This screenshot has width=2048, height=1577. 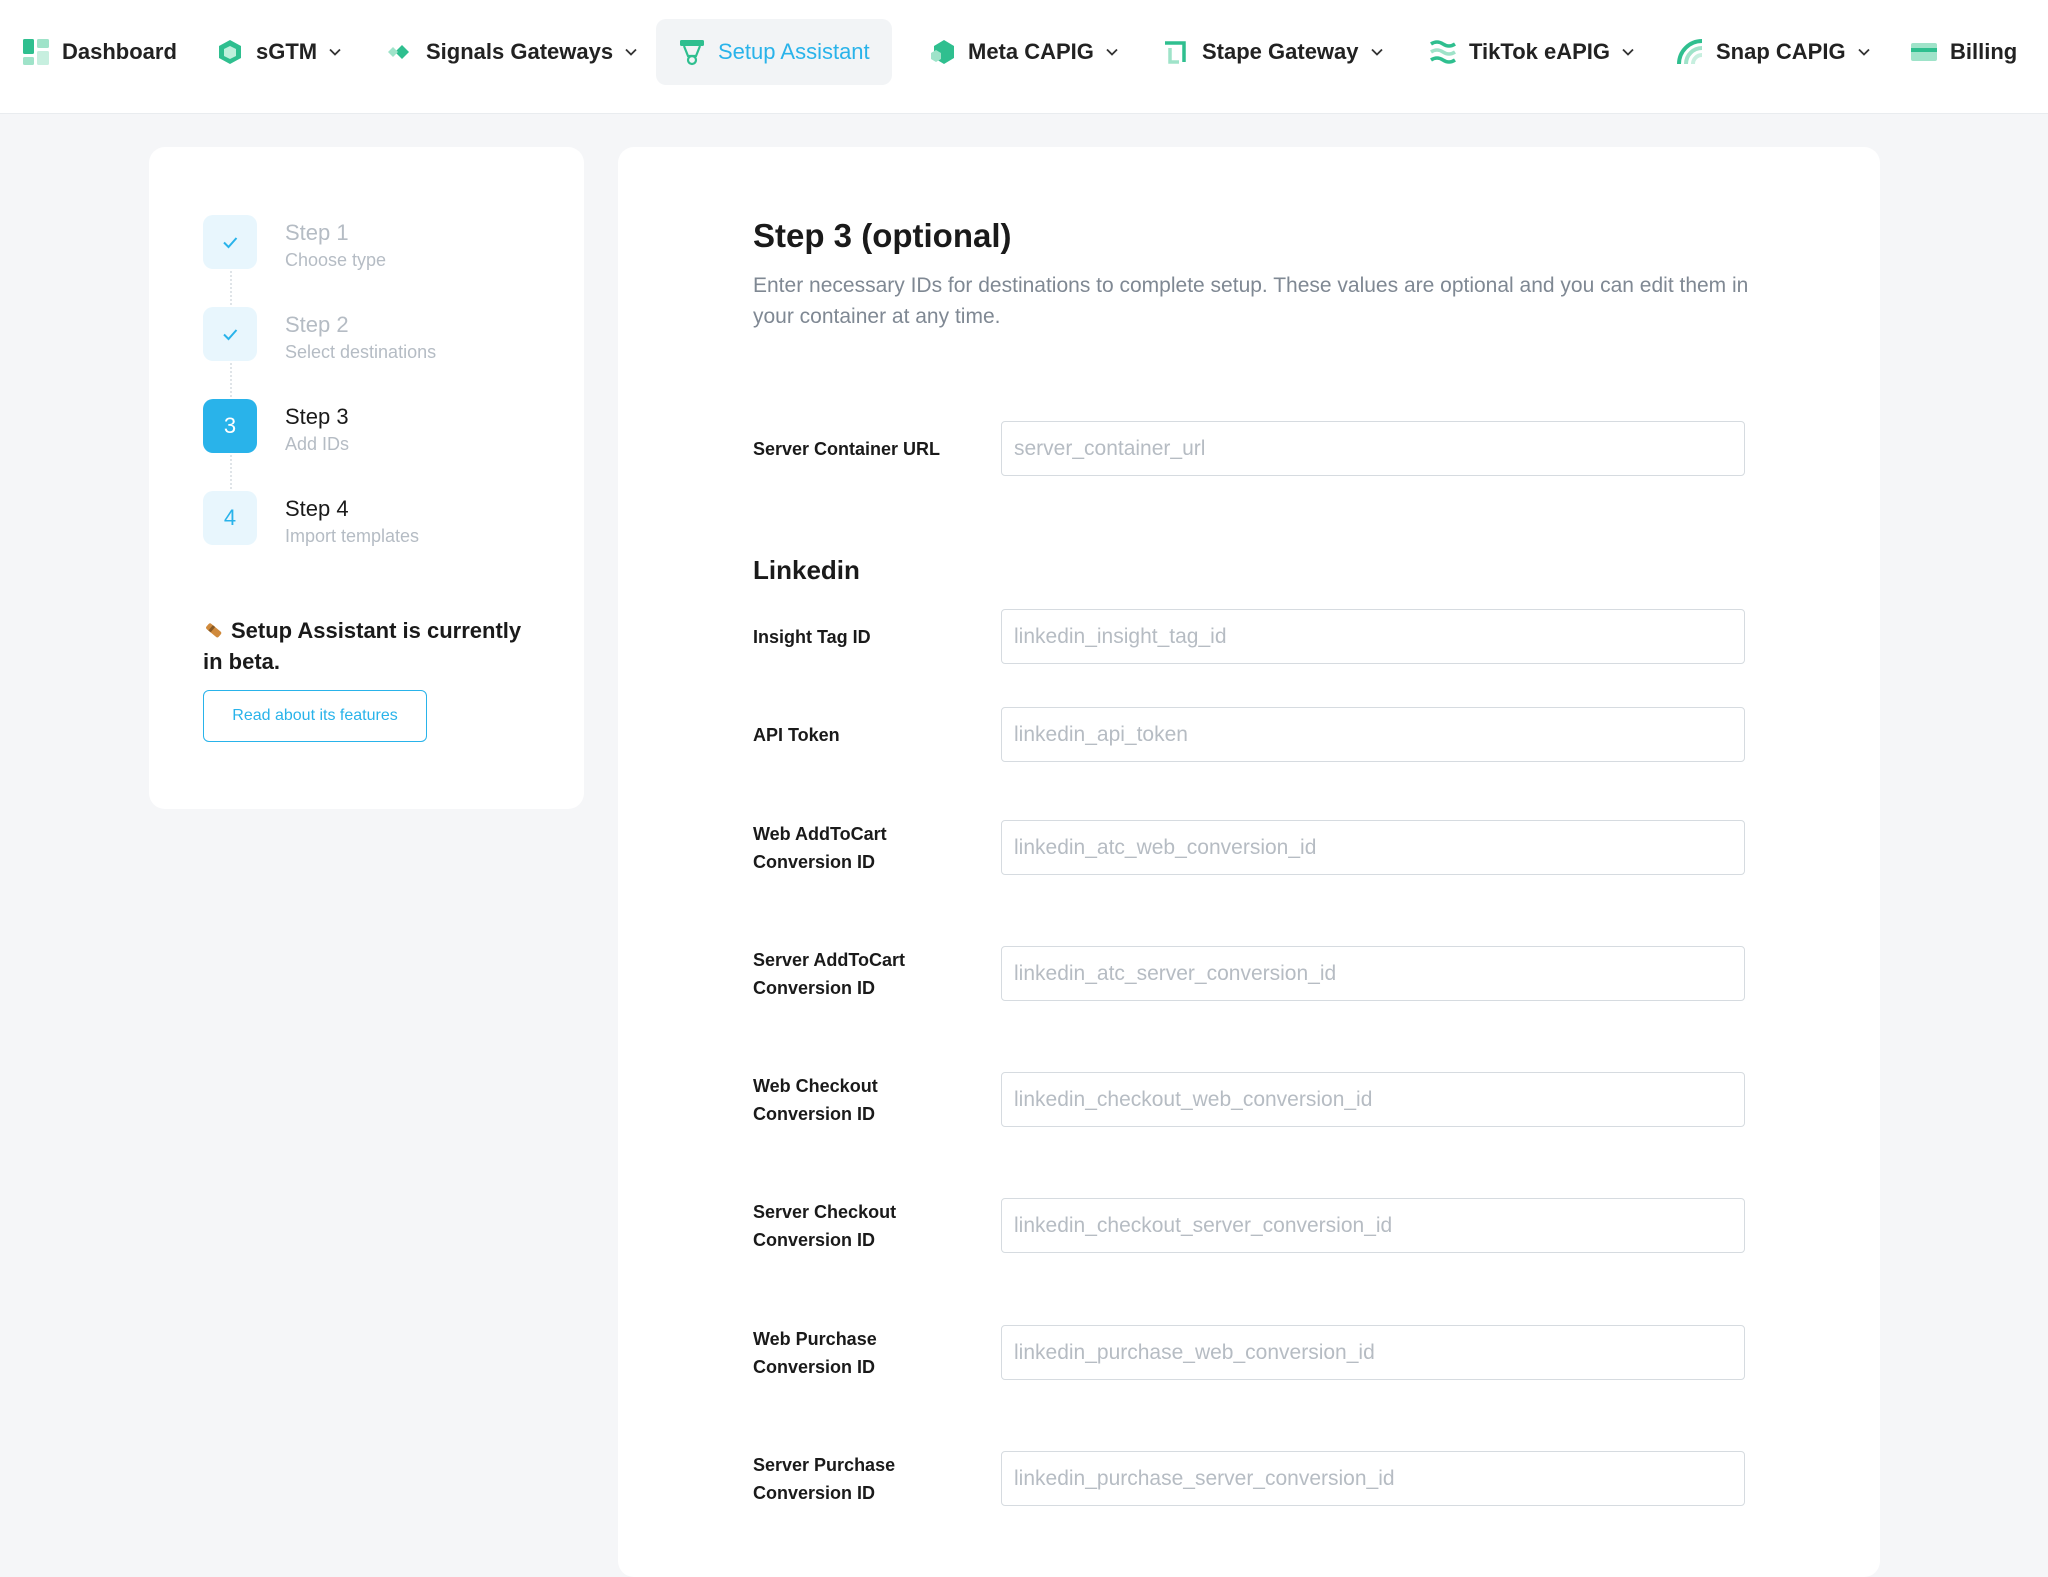 I want to click on step-4-badge: 4, so click(x=230, y=518).